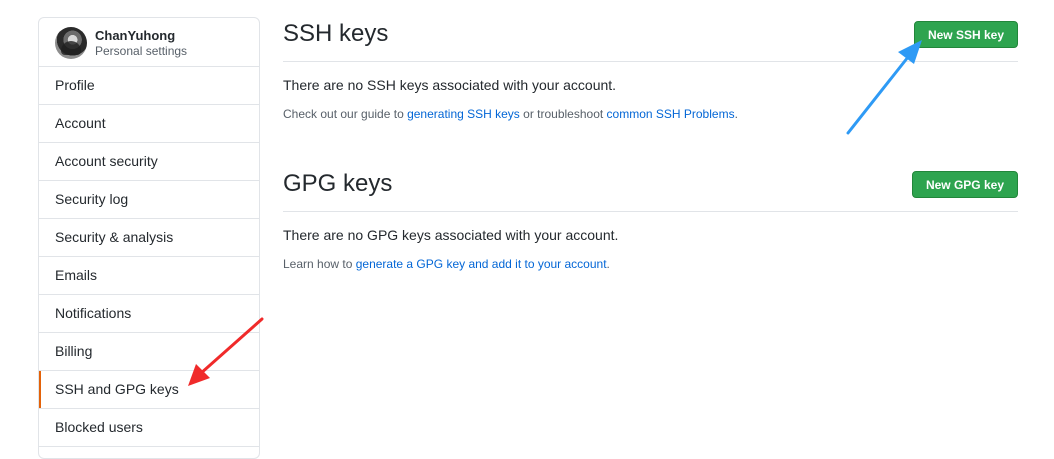  What do you see at coordinates (149, 162) in the screenshot?
I see `sidebar-item-account-security: Account security` at bounding box center [149, 162].